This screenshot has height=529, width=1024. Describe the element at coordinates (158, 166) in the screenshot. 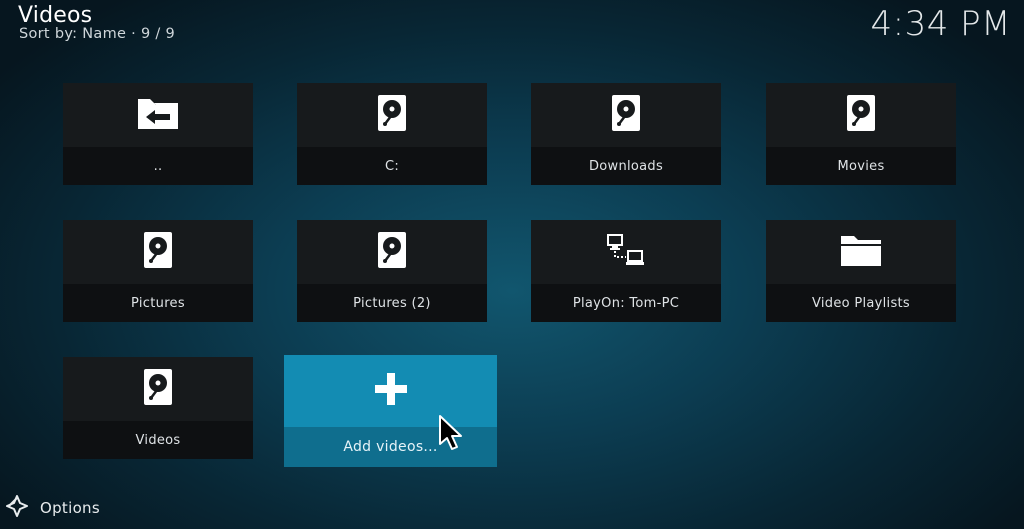

I see `tile-label: ..` at that location.